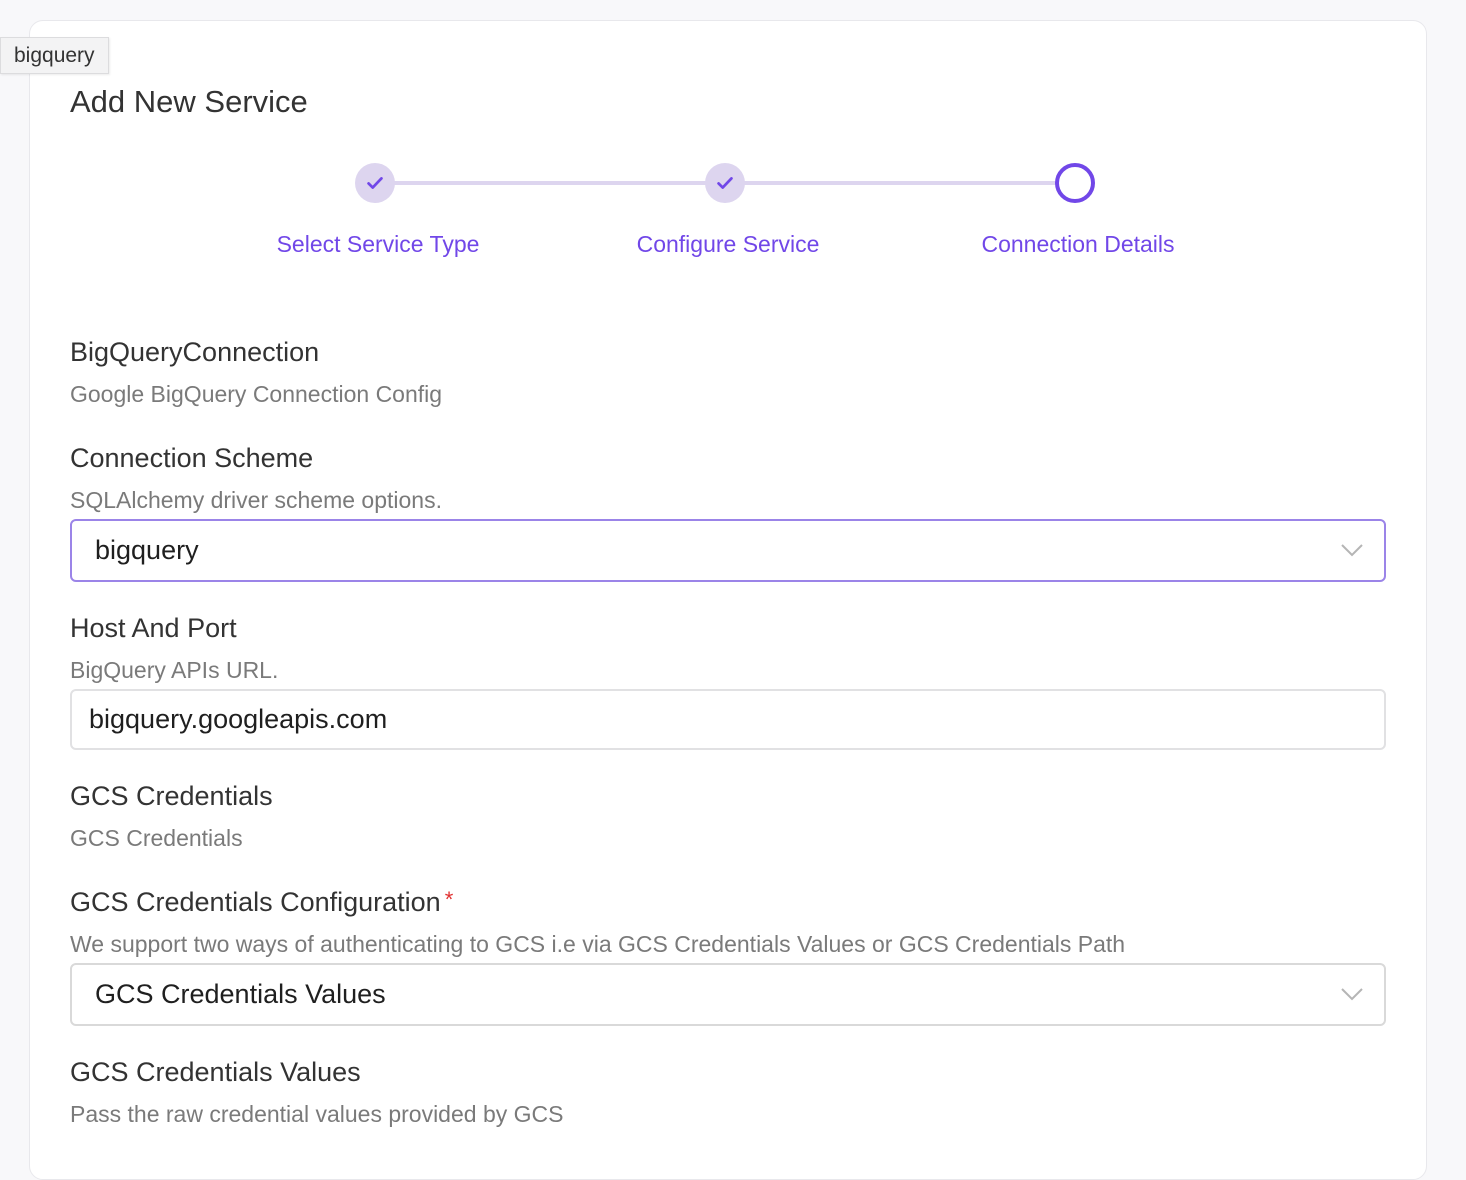  I want to click on step-label-select-service-type: Select Service Type, so click(378, 244).